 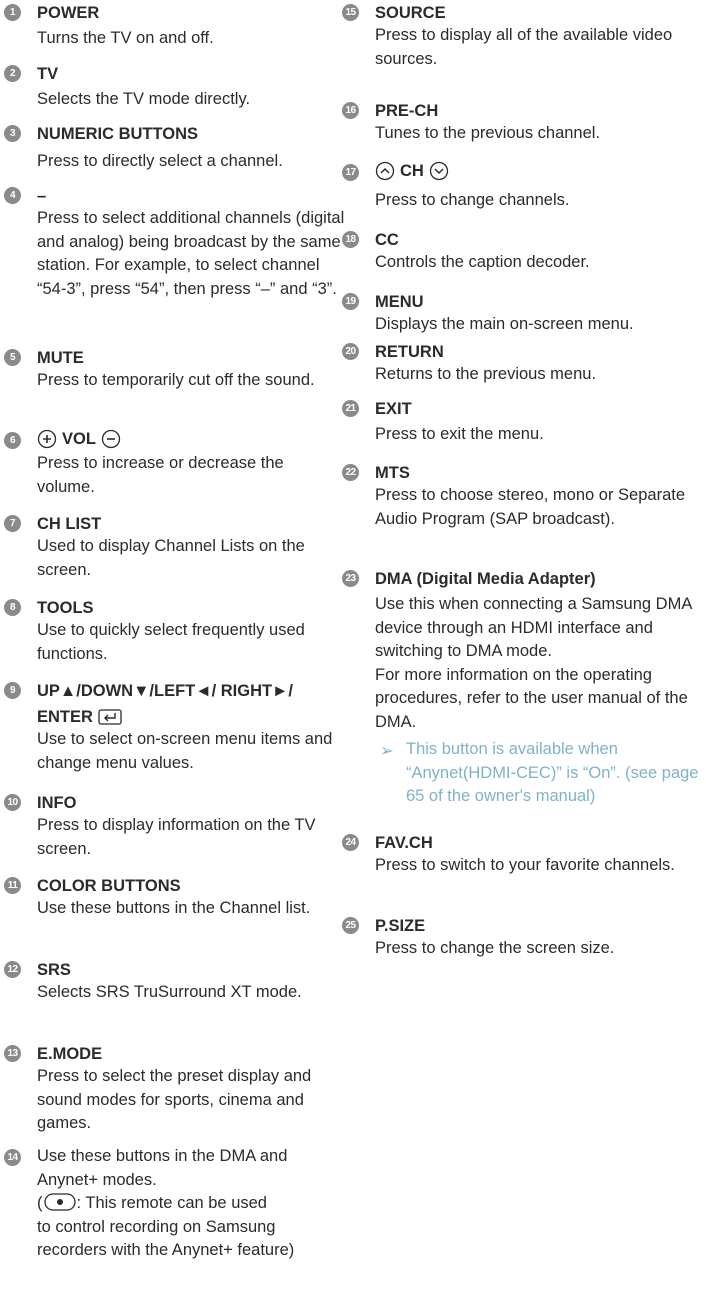 I want to click on description-line: (: This remote can be used, so click(x=152, y=1202).